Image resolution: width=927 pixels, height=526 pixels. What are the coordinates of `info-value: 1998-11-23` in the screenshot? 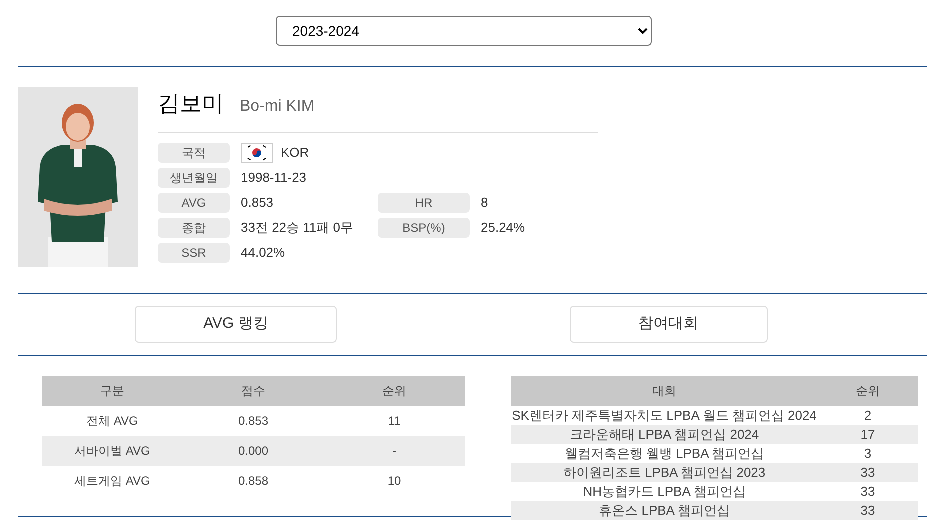 It's located at (274, 178).